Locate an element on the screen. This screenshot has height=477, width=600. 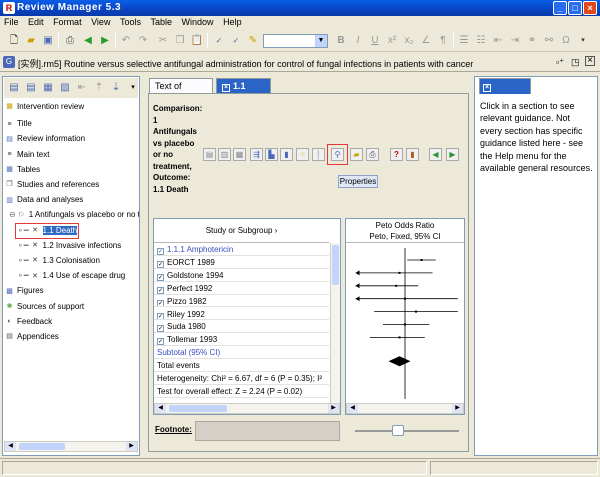
copy-icon: ❐ is located at coordinates (180, 40).